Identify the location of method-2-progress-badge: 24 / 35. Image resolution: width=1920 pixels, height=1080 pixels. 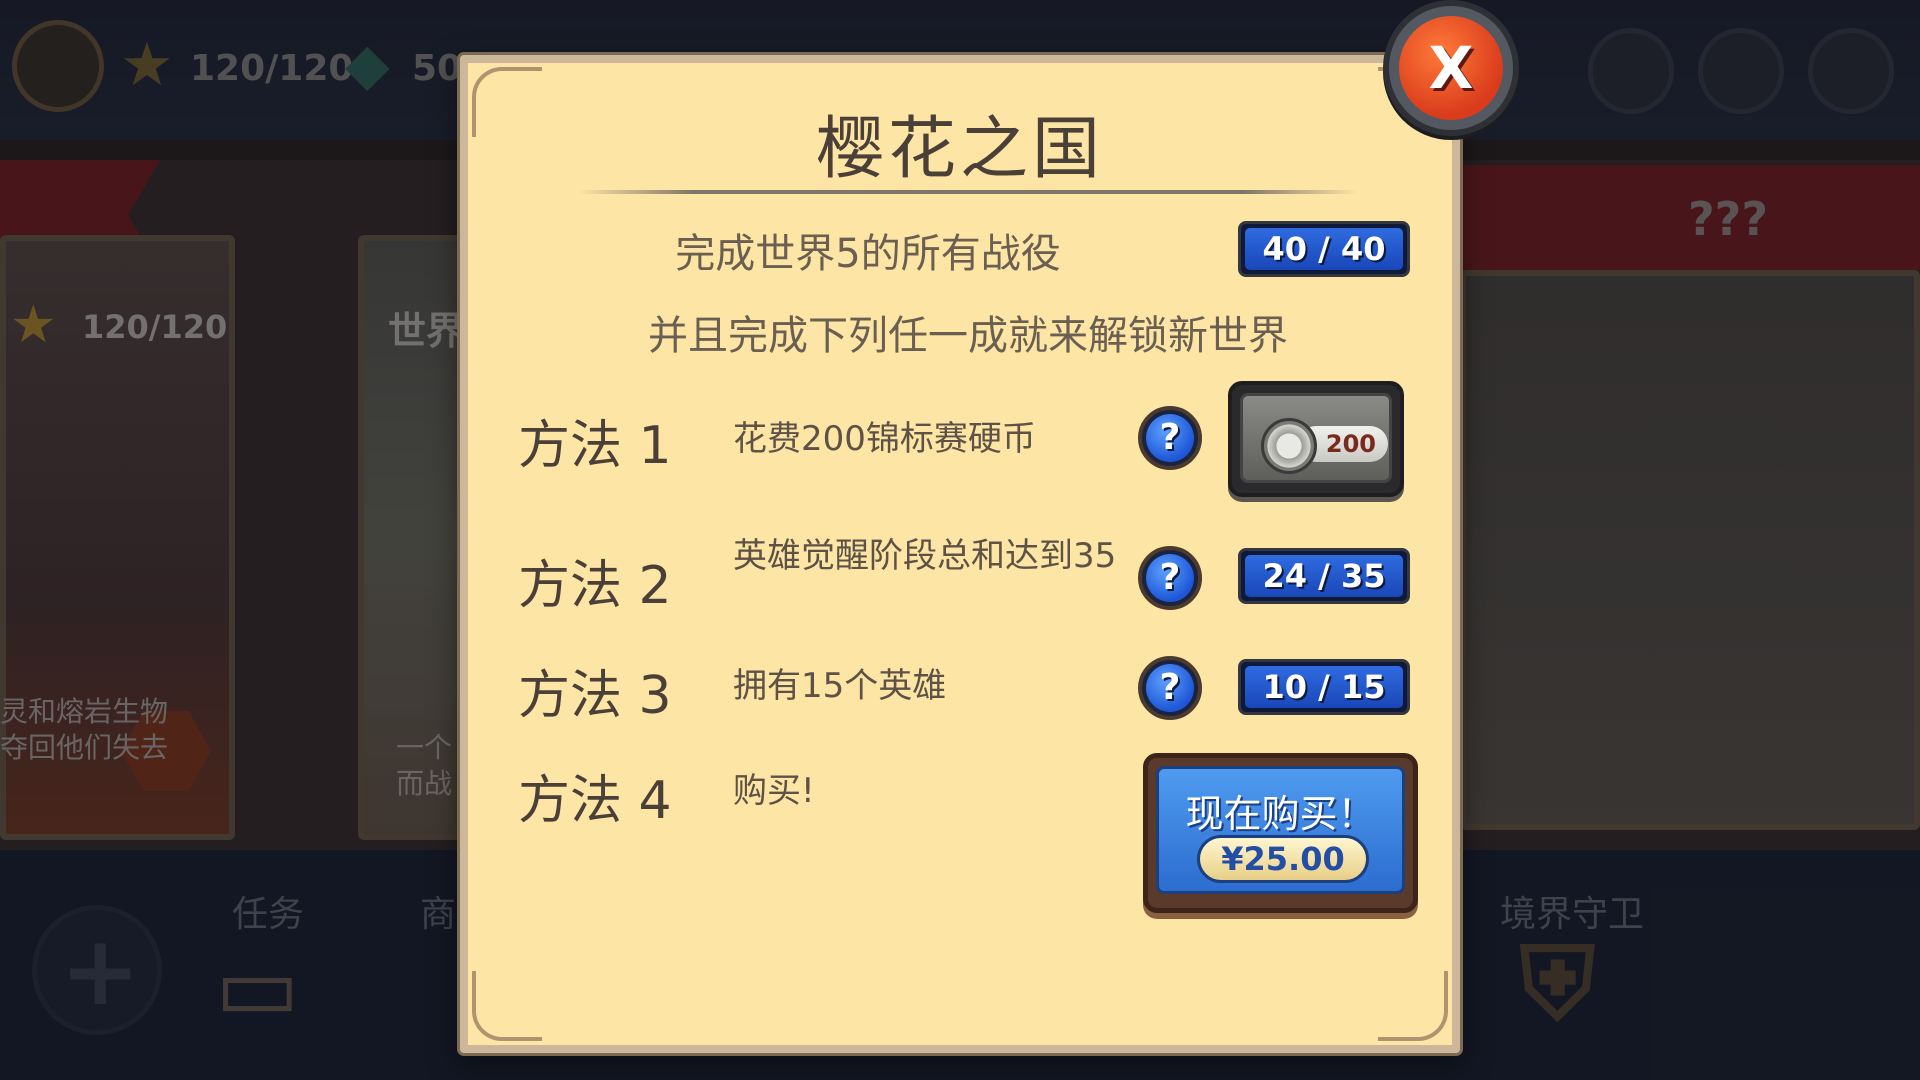
(1324, 576).